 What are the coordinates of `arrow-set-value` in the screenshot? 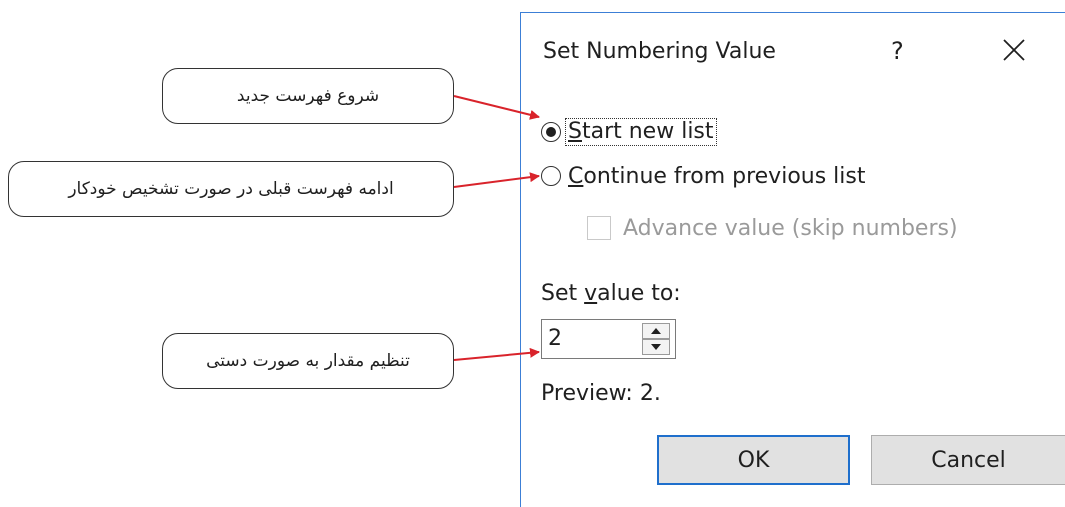 It's located at (496, 354).